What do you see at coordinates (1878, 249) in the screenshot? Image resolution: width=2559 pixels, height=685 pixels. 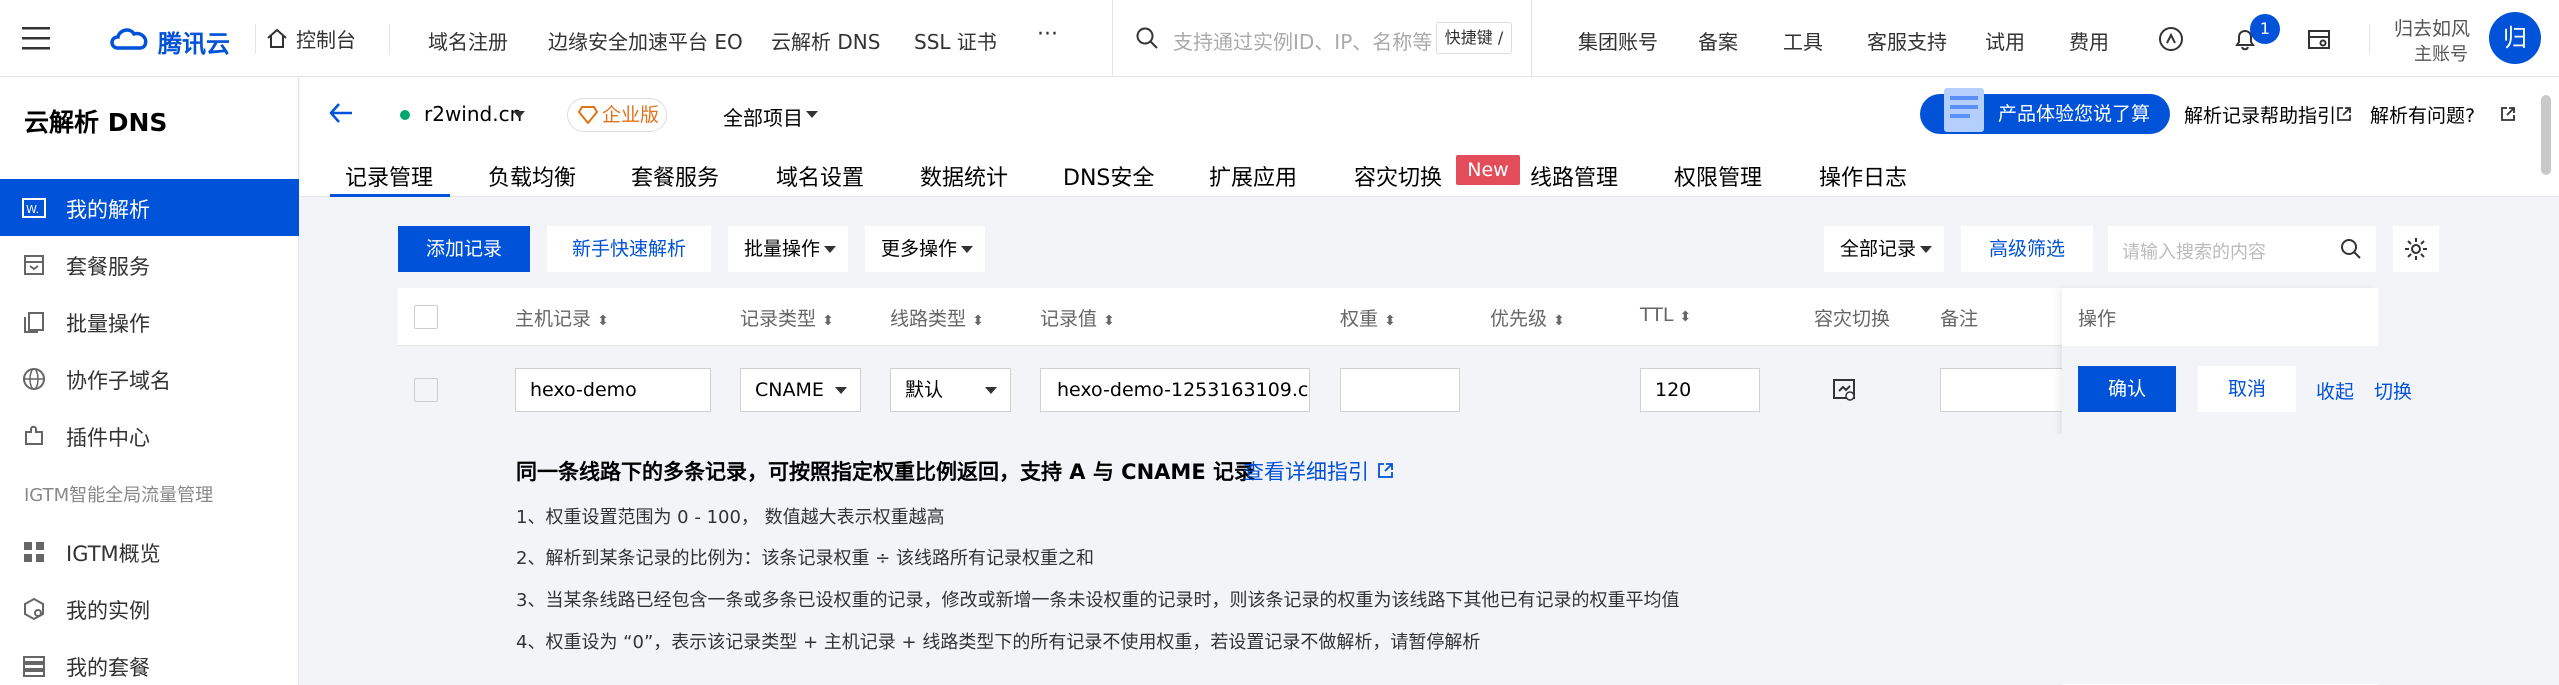 I see `all-records-label: 全部记录` at bounding box center [1878, 249].